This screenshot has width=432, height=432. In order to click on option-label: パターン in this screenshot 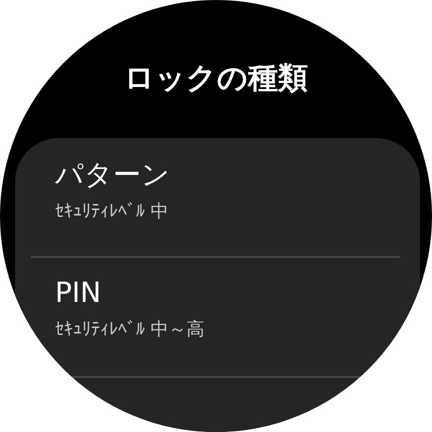, I will do `click(112, 175)`.